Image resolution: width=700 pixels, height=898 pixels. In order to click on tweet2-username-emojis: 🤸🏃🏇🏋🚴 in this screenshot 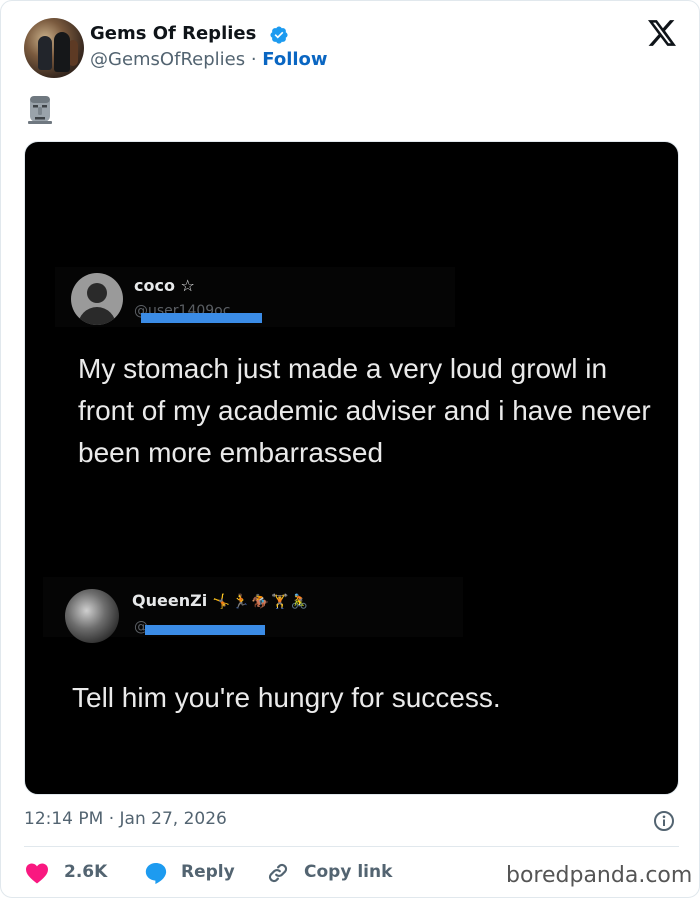, I will do `click(261, 602)`.